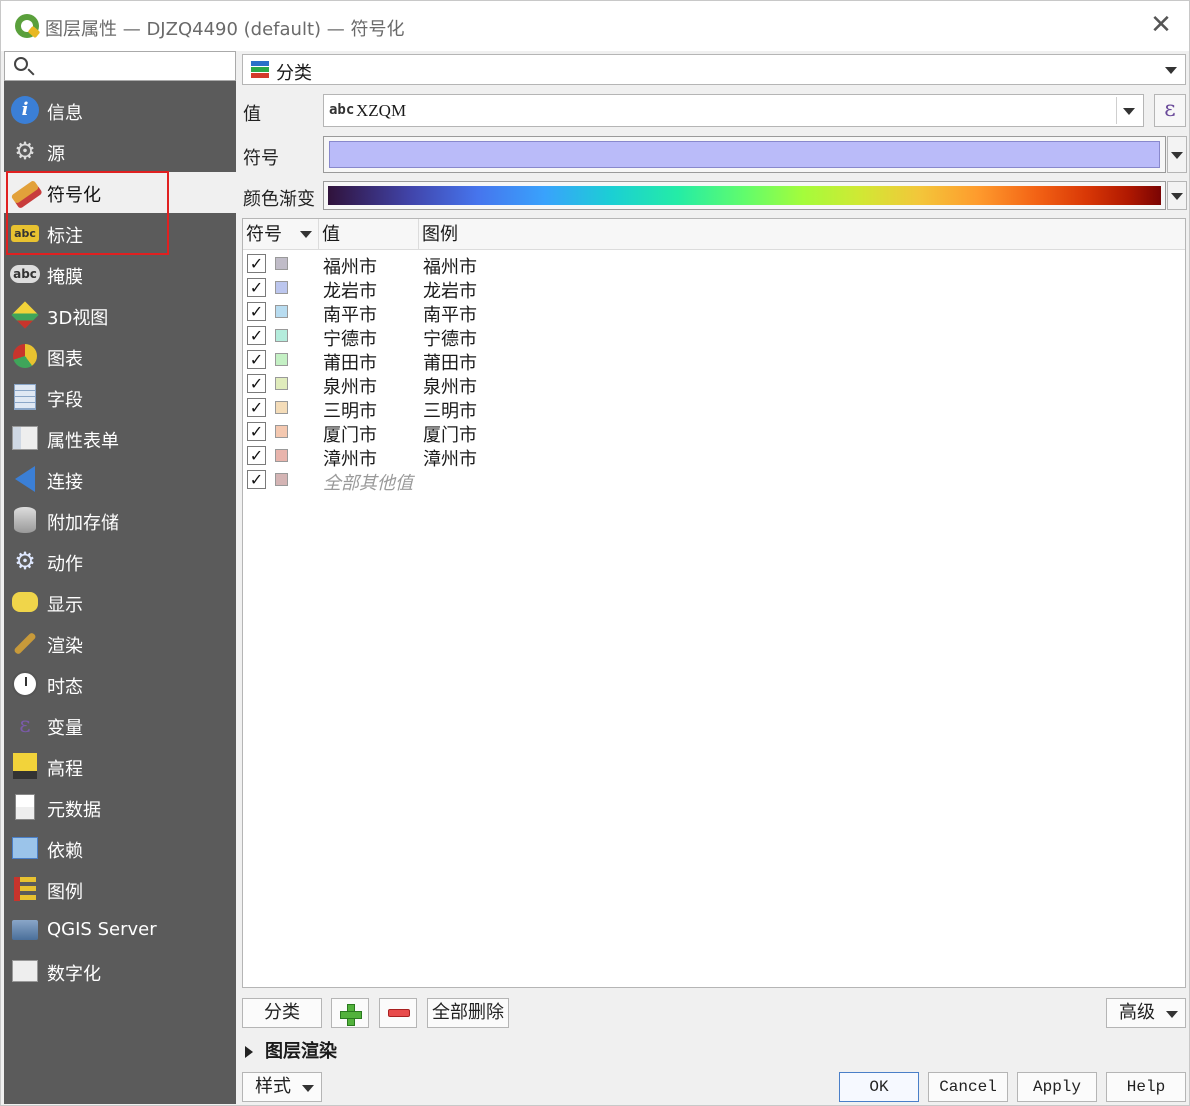  I want to click on sidebar-item-fields: 字段, so click(120, 397).